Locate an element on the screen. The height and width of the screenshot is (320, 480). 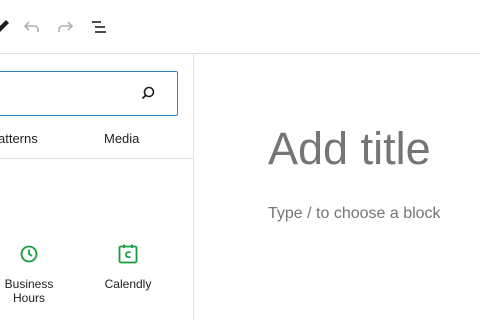
search-icon is located at coordinates (148, 93).